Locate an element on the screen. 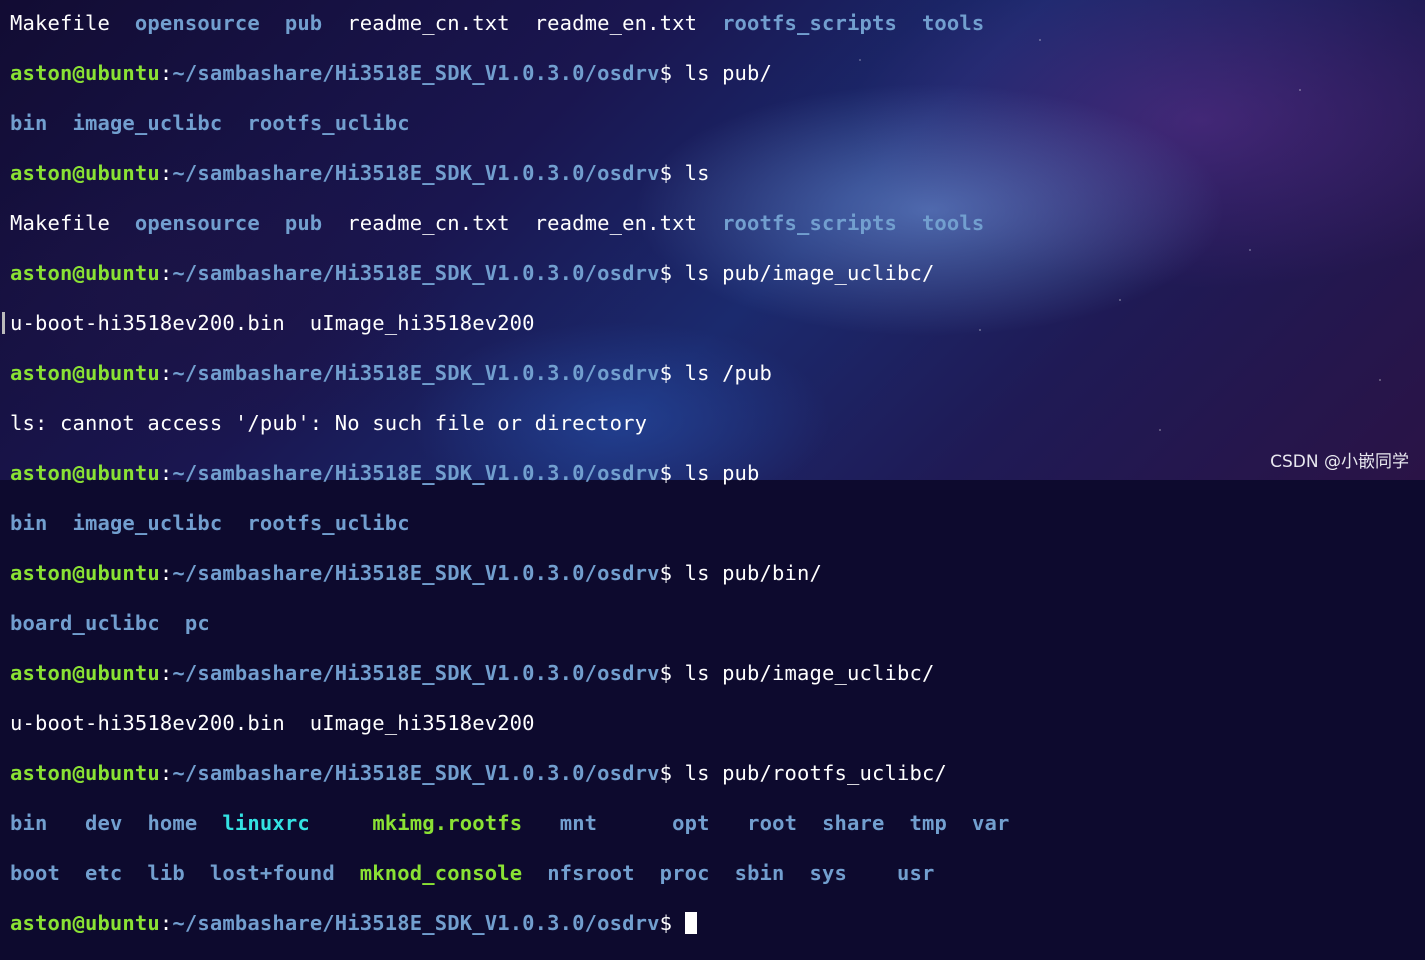 Image resolution: width=1425 pixels, height=960 pixels. terminal-text: boot is located at coordinates (35, 873).